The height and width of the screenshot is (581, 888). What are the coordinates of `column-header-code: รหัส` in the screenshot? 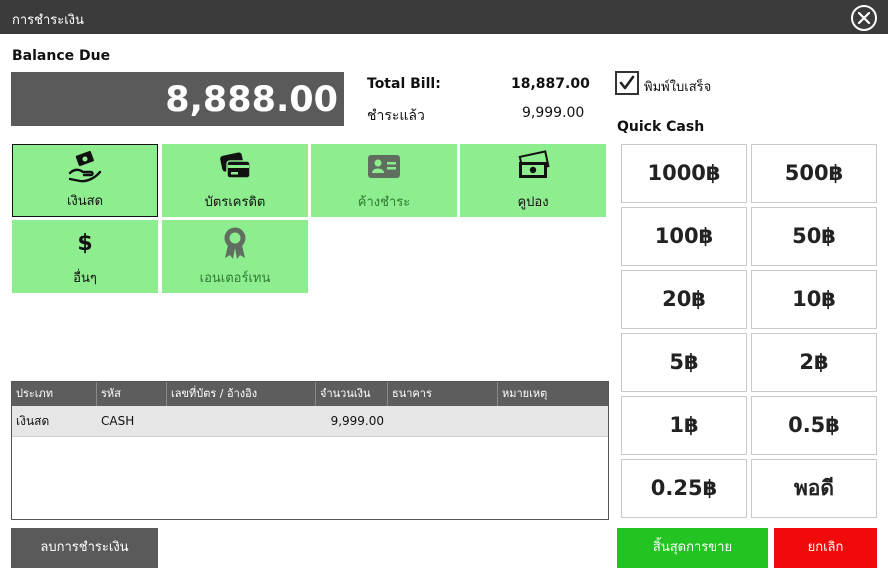 It's located at (132, 394).